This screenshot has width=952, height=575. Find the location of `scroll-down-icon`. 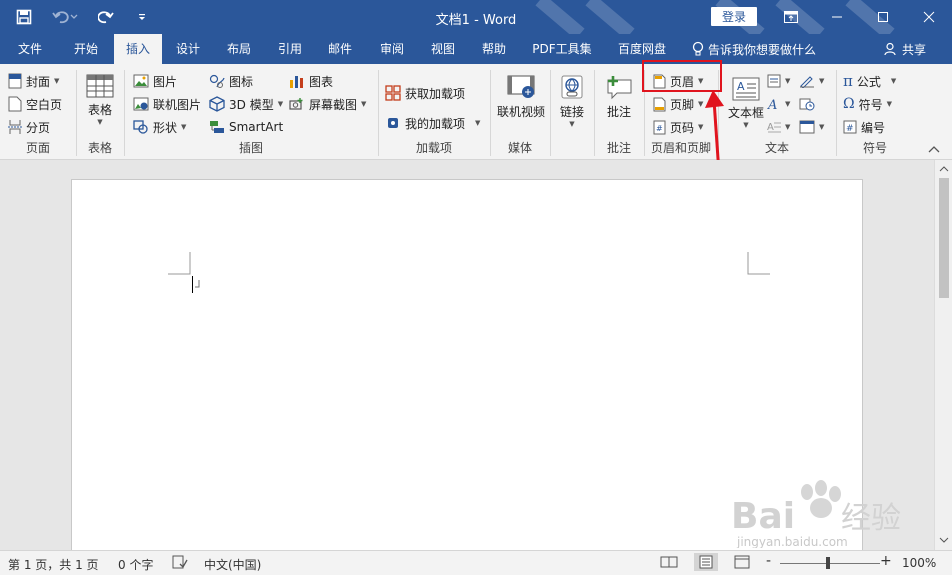

scroll-down-icon is located at coordinates (944, 540).